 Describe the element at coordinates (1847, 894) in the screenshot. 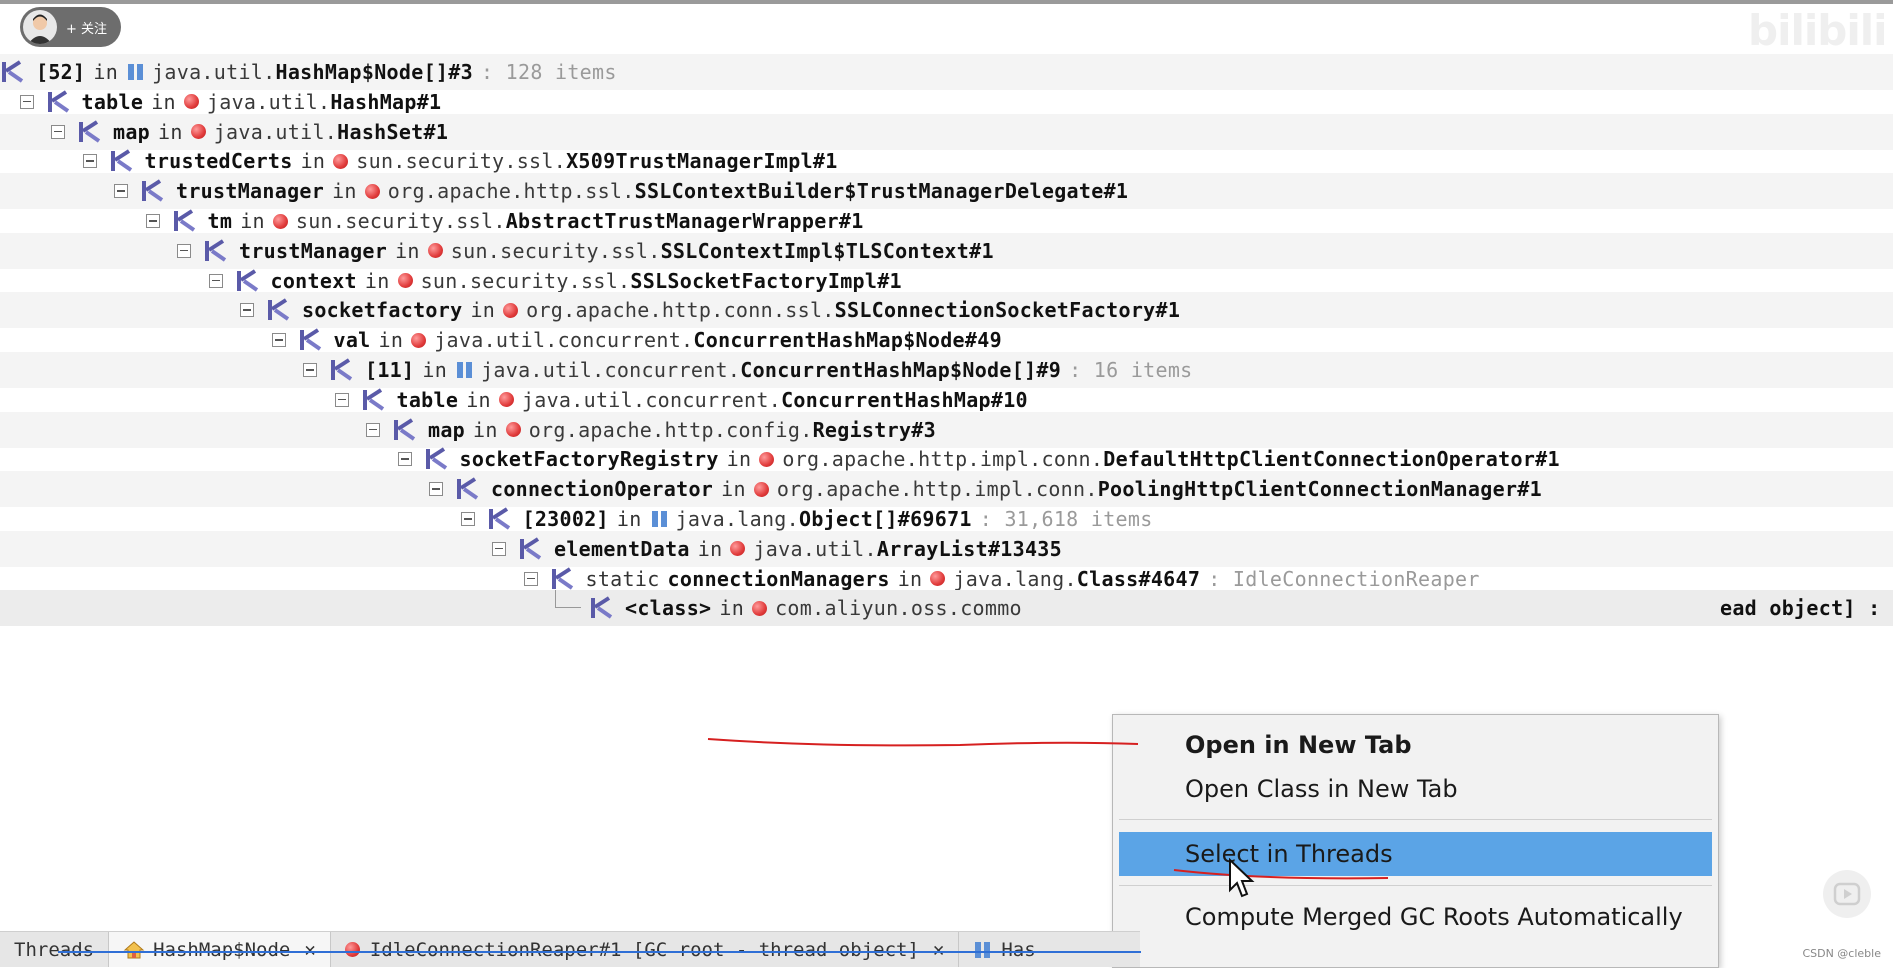

I see `play-button-icon` at that location.